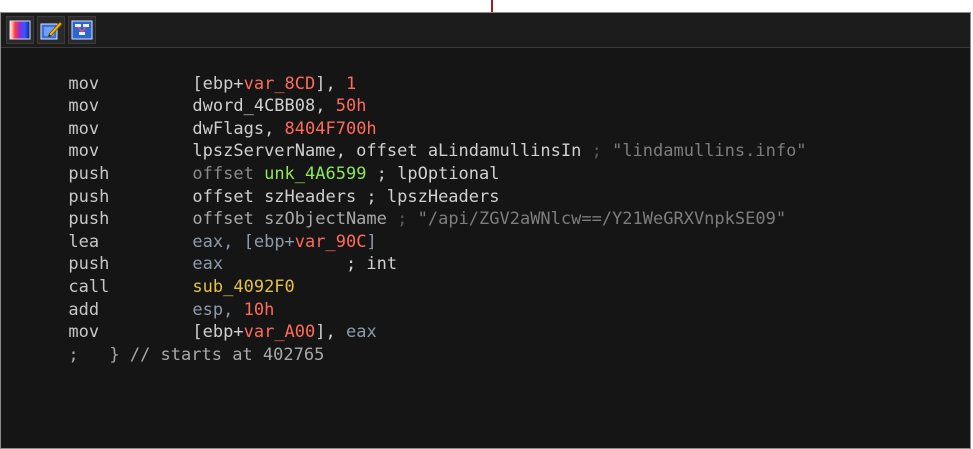 This screenshot has height=449, width=973. What do you see at coordinates (315, 174) in the screenshot?
I see `data-label: unk_4A6599` at bounding box center [315, 174].